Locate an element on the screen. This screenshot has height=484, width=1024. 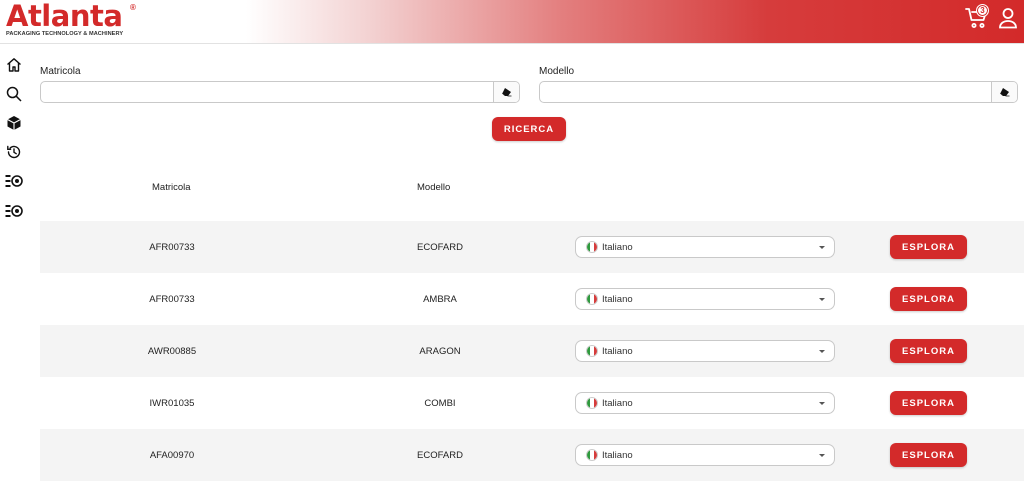
modello-clear-button is located at coordinates (1004, 92).